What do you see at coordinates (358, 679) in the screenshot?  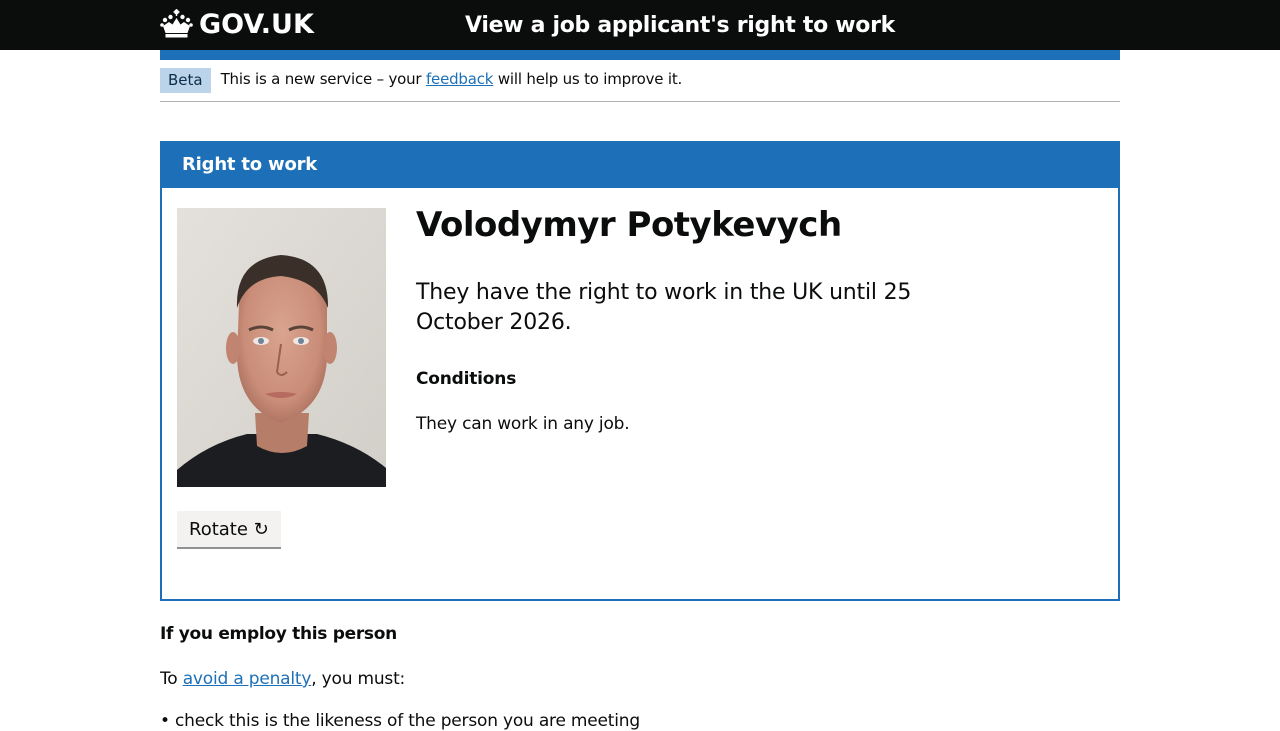 I see `penalty-text-after: , you must:` at bounding box center [358, 679].